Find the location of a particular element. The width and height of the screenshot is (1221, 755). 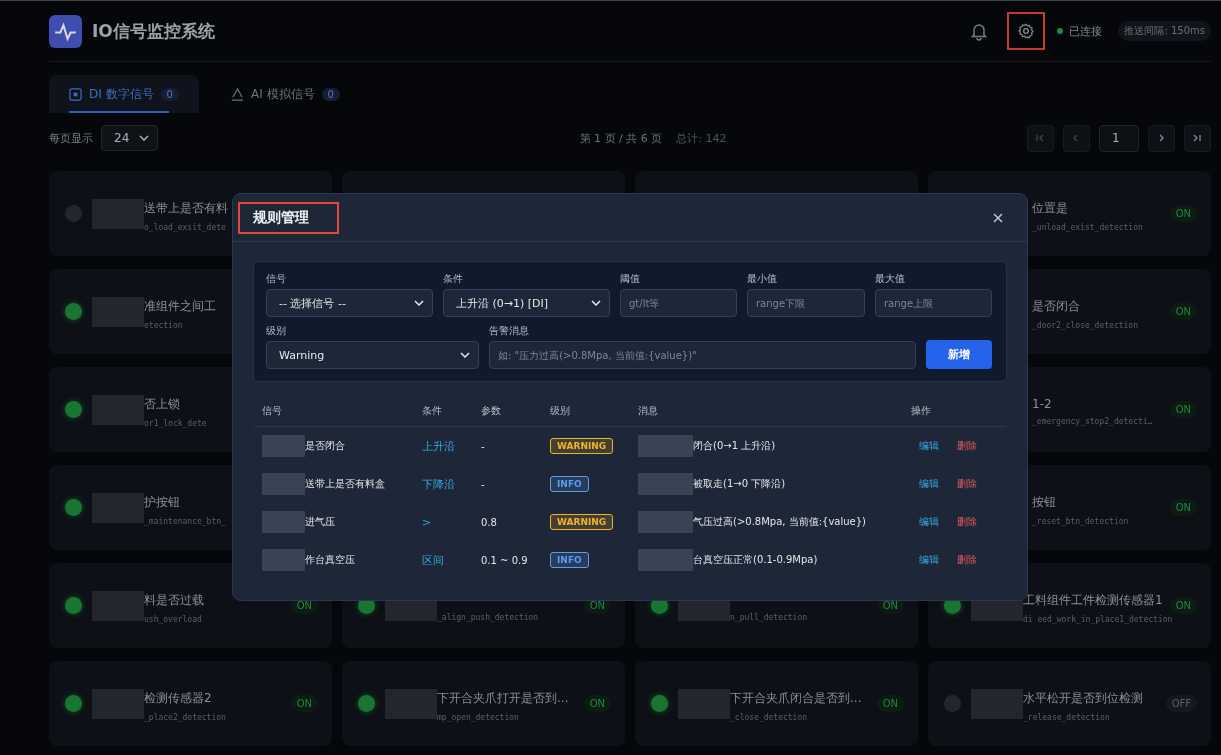

signal-select: -- 选择信号 -- is located at coordinates (349, 303).